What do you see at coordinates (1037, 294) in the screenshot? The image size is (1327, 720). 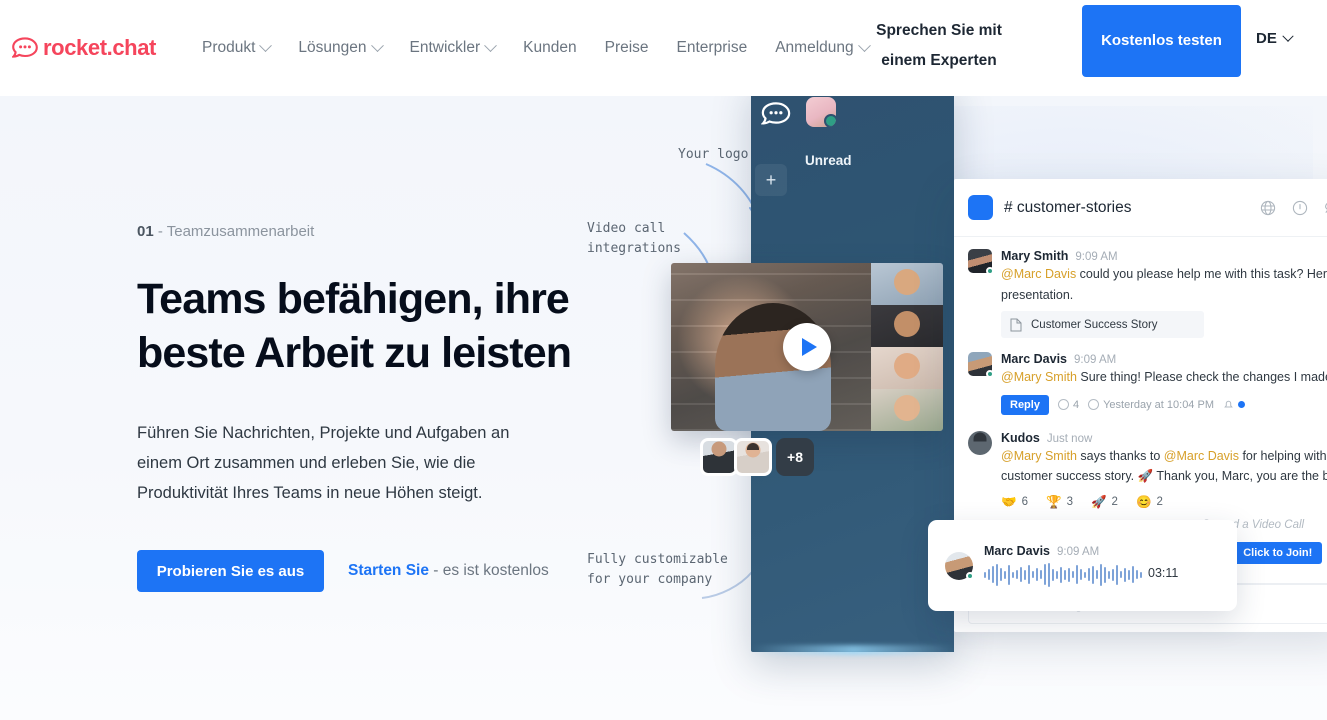 I see `message-text-line2: presentation.` at bounding box center [1037, 294].